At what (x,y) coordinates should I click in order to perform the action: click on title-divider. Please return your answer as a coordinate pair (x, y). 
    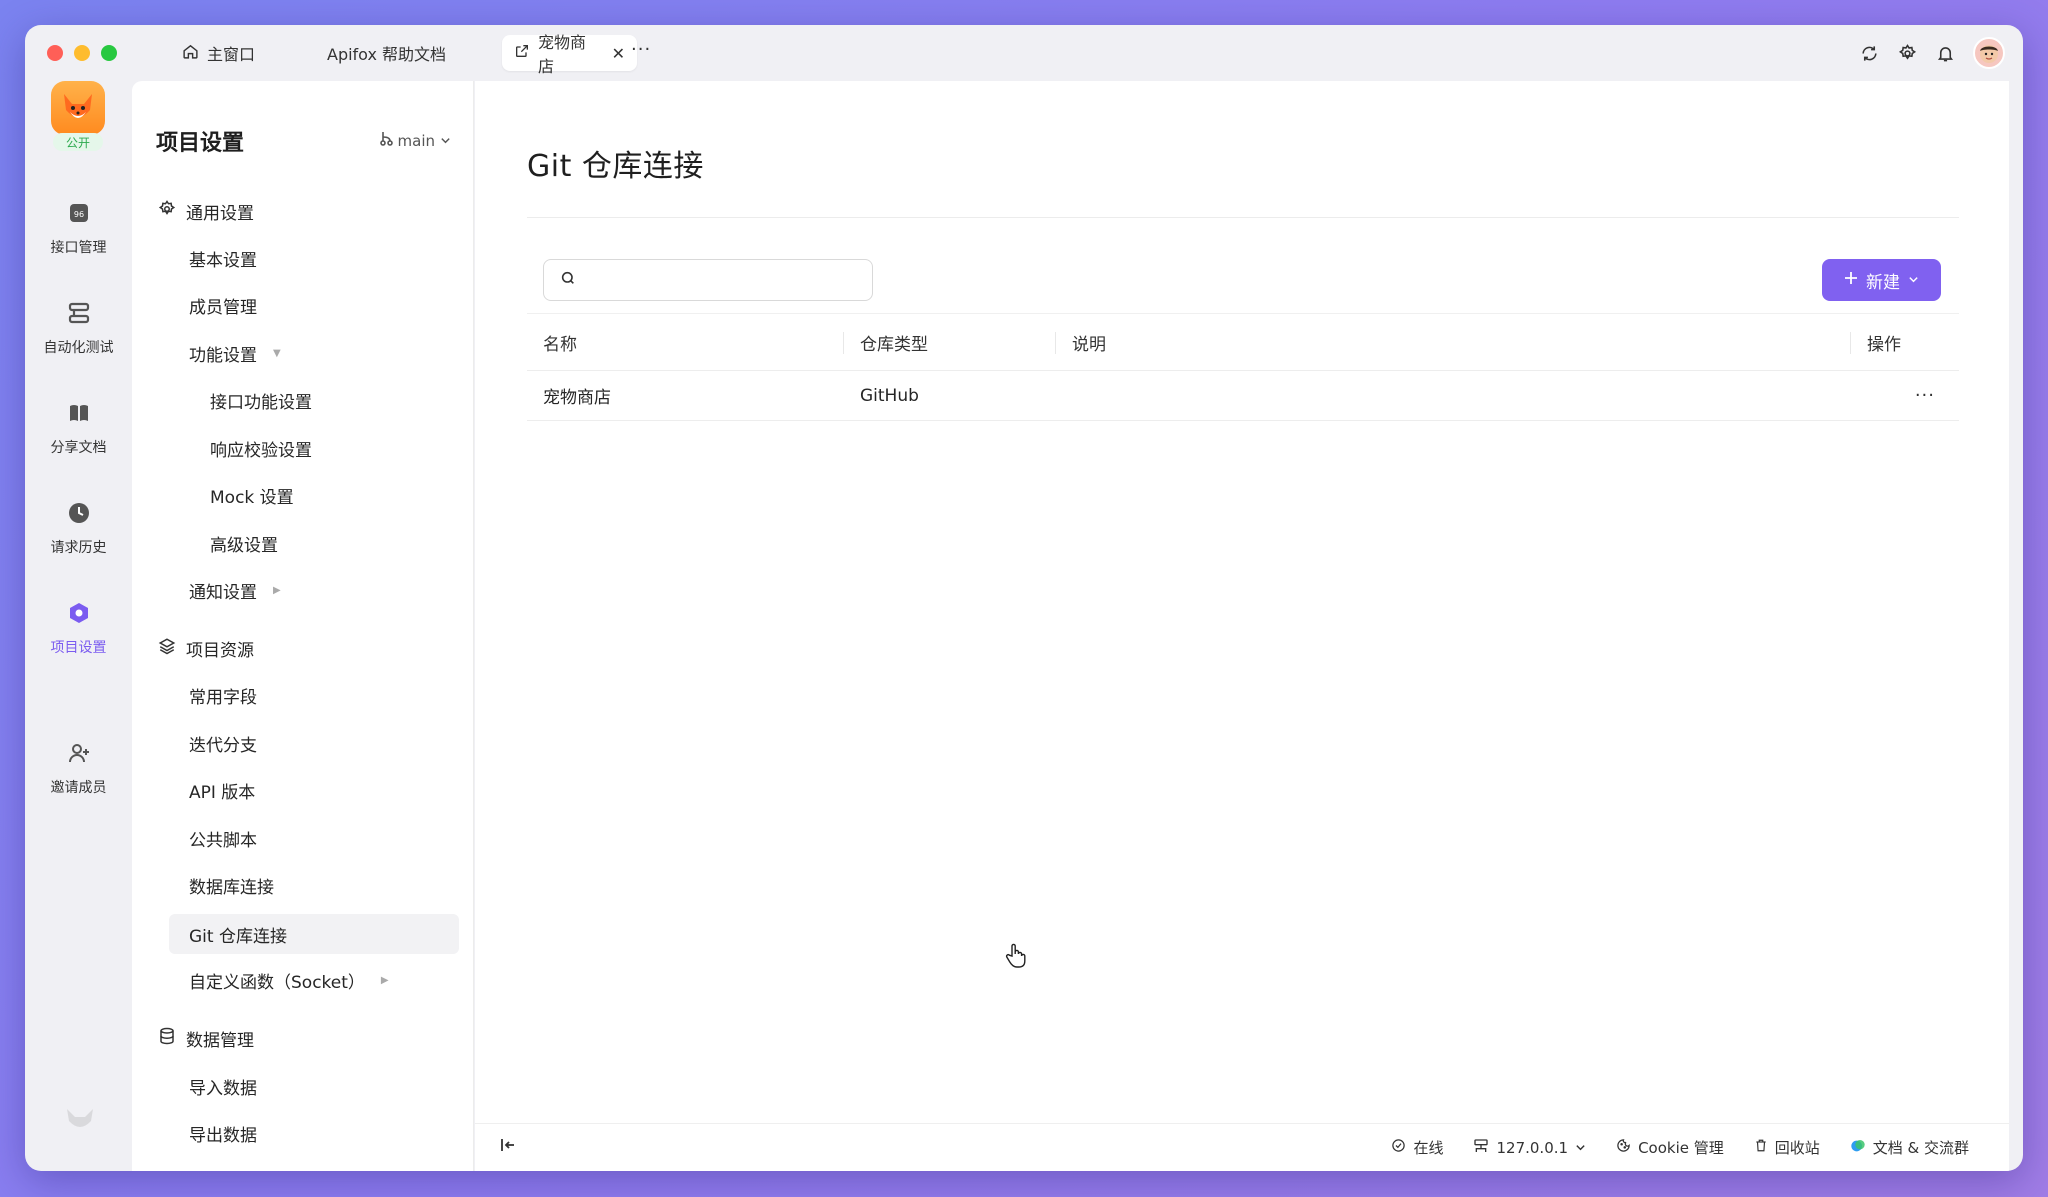
    Looking at the image, I should click on (1243, 217).